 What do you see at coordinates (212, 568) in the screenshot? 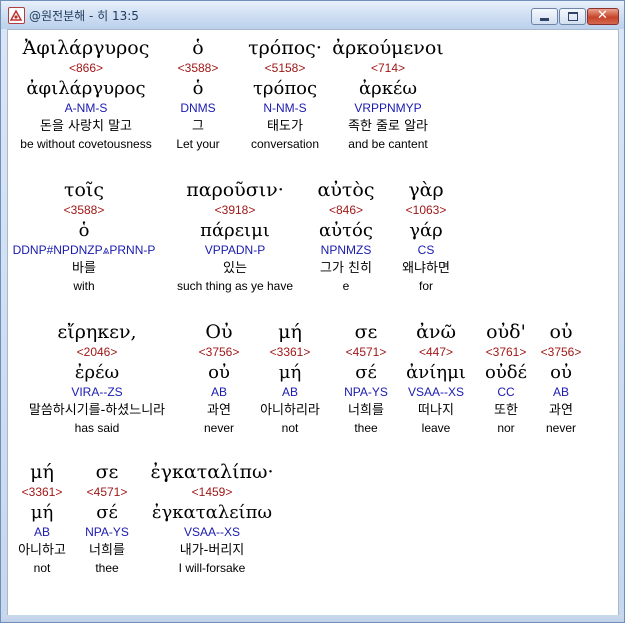
I see `word-english: I will-forsake` at bounding box center [212, 568].